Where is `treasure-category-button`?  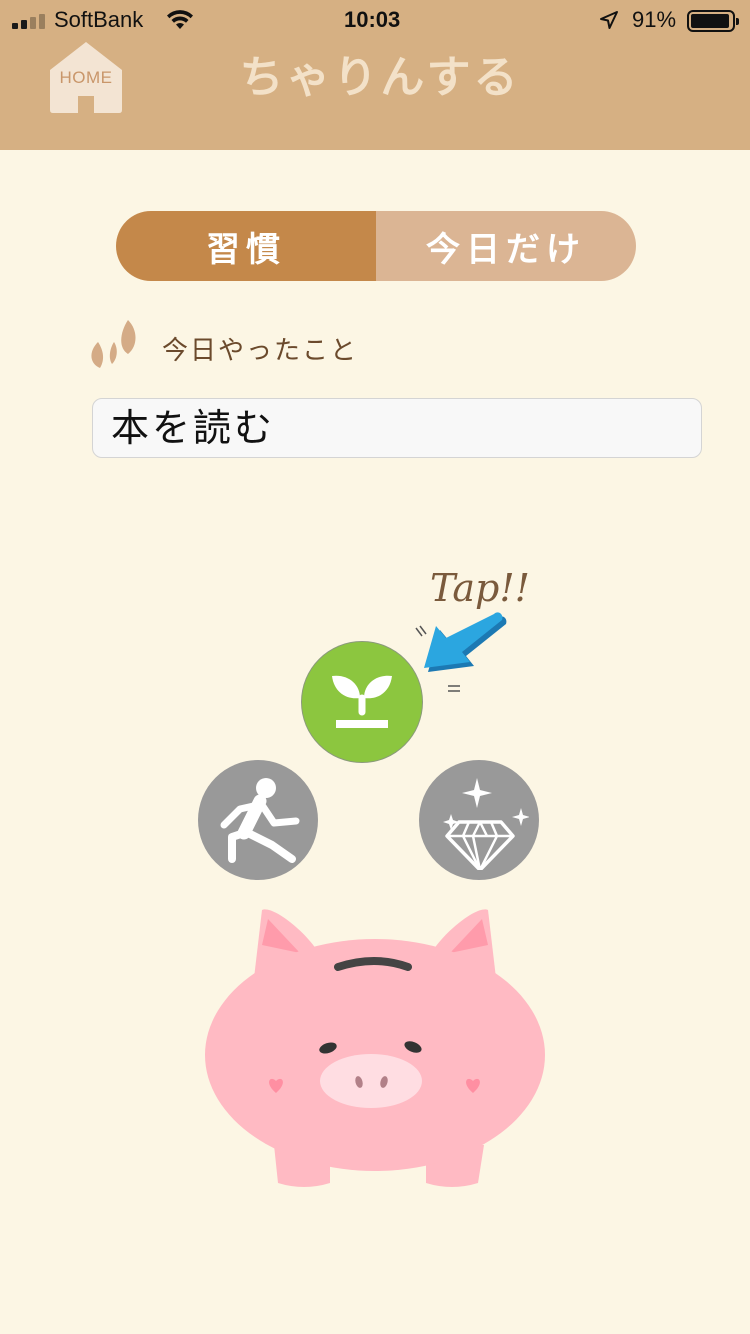 treasure-category-button is located at coordinates (479, 820).